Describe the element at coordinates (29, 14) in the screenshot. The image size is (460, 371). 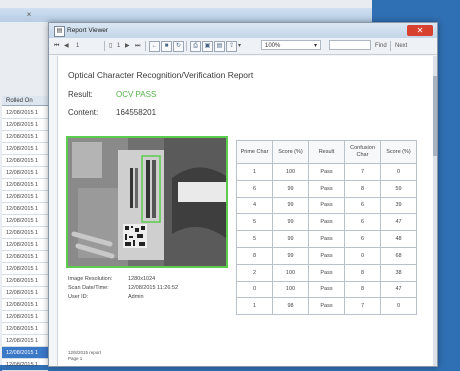
I see `background-close-icon: ×` at that location.